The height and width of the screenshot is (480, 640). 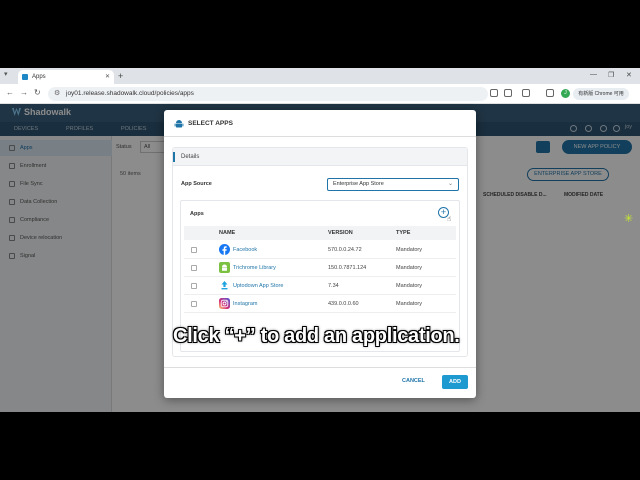 What do you see at coordinates (224, 303) in the screenshot?
I see `instagram-icon` at bounding box center [224, 303].